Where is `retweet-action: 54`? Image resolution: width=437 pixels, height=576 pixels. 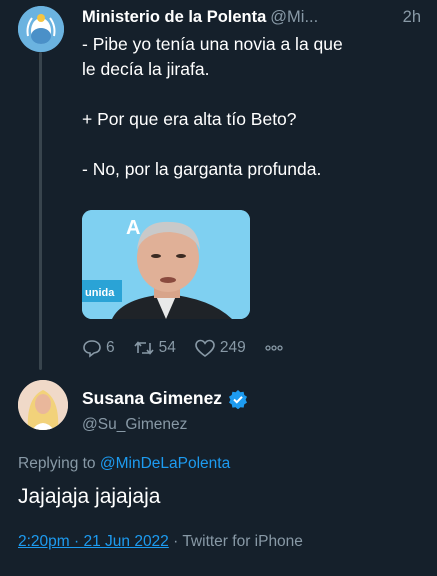 retweet-action: 54 is located at coordinates (154, 348).